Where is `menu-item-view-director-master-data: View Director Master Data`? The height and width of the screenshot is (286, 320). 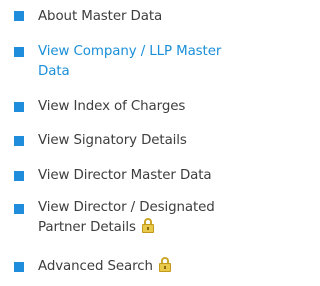 menu-item-view-director-master-data: View Director Master Data is located at coordinates (129, 176).